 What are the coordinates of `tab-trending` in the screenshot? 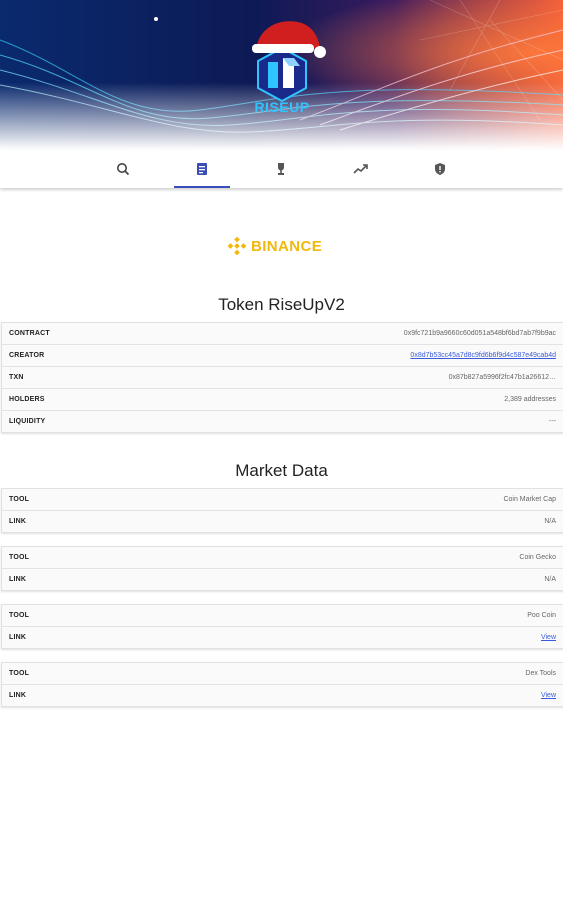 It's located at (361, 169).